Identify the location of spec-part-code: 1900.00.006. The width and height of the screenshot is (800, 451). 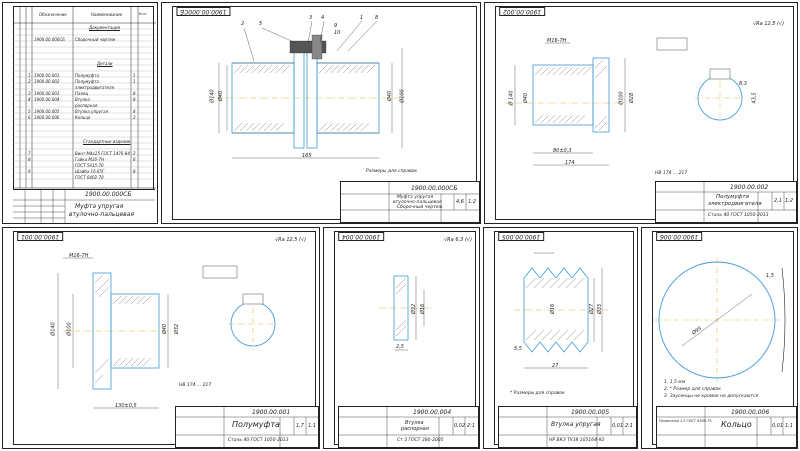
(47, 117).